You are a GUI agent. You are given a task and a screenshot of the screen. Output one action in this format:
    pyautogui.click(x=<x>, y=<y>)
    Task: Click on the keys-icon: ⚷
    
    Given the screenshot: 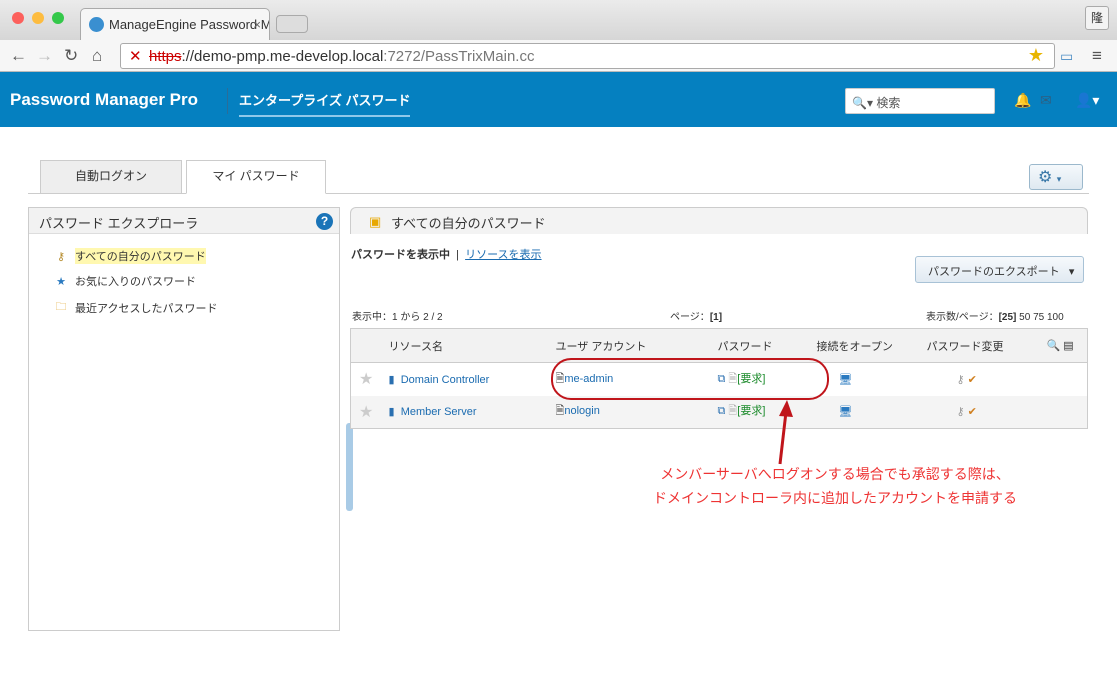 What is the action you would take?
    pyautogui.click(x=61, y=256)
    